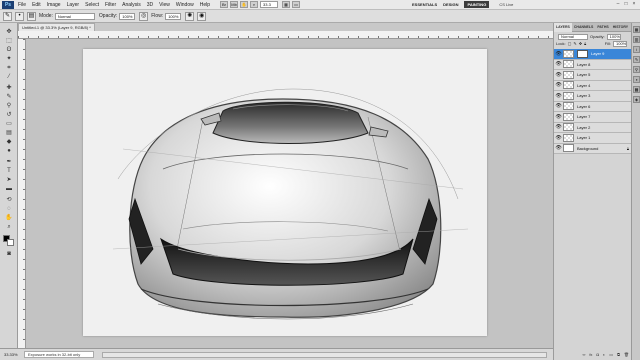 This screenshot has width=640, height=360. I want to click on brush-panel-icon: ▤, so click(31, 16).